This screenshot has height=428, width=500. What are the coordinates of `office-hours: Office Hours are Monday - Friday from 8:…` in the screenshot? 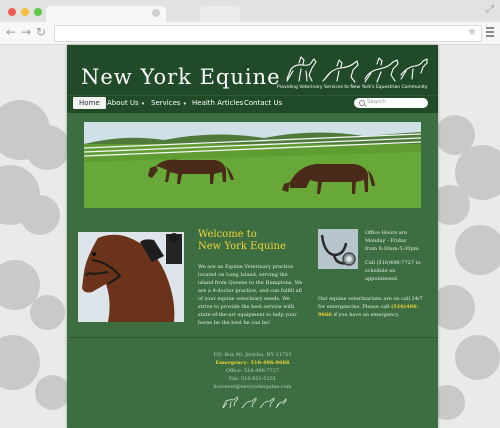 It's located at (393, 256).